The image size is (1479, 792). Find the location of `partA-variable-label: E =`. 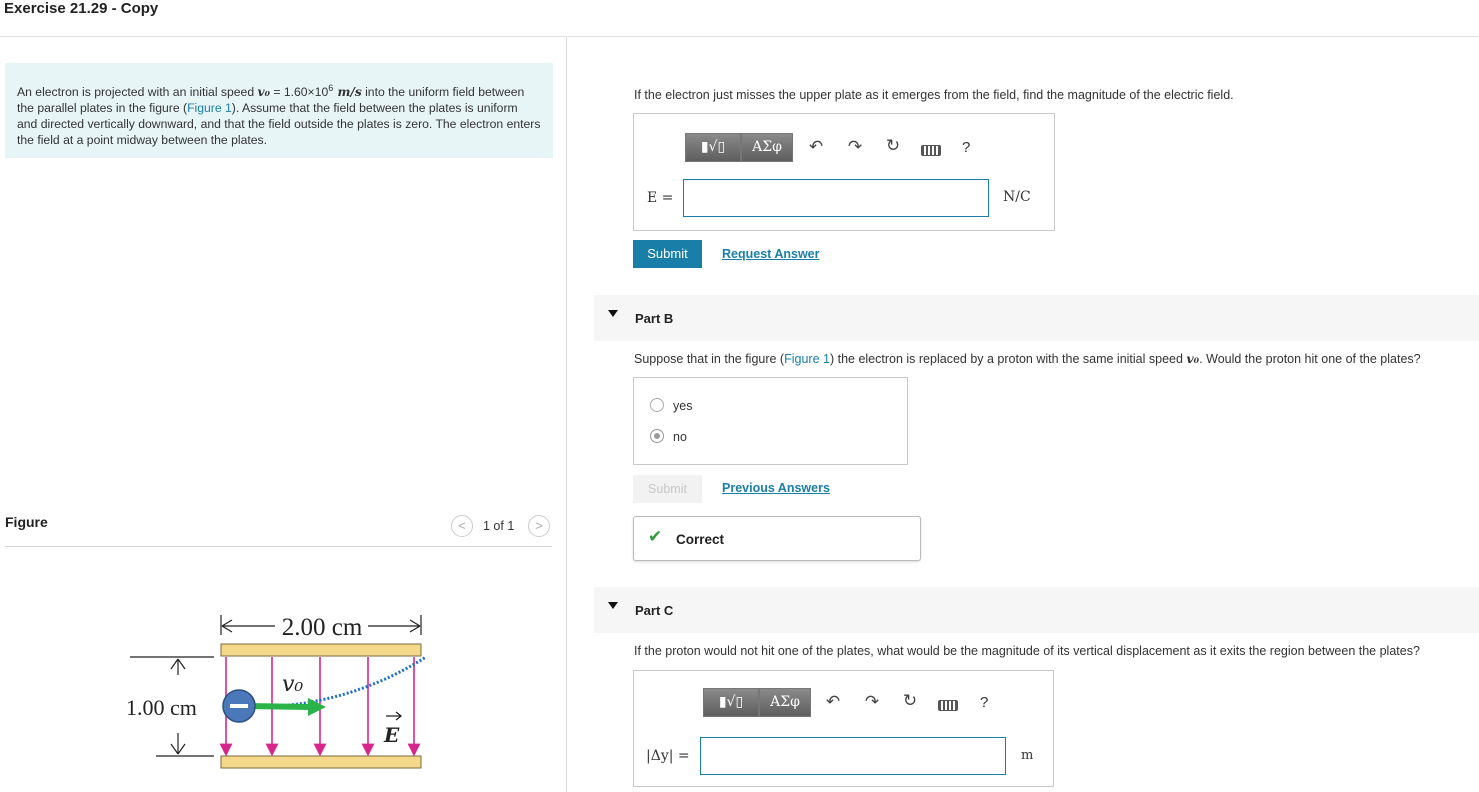

partA-variable-label: E = is located at coordinates (660, 198).